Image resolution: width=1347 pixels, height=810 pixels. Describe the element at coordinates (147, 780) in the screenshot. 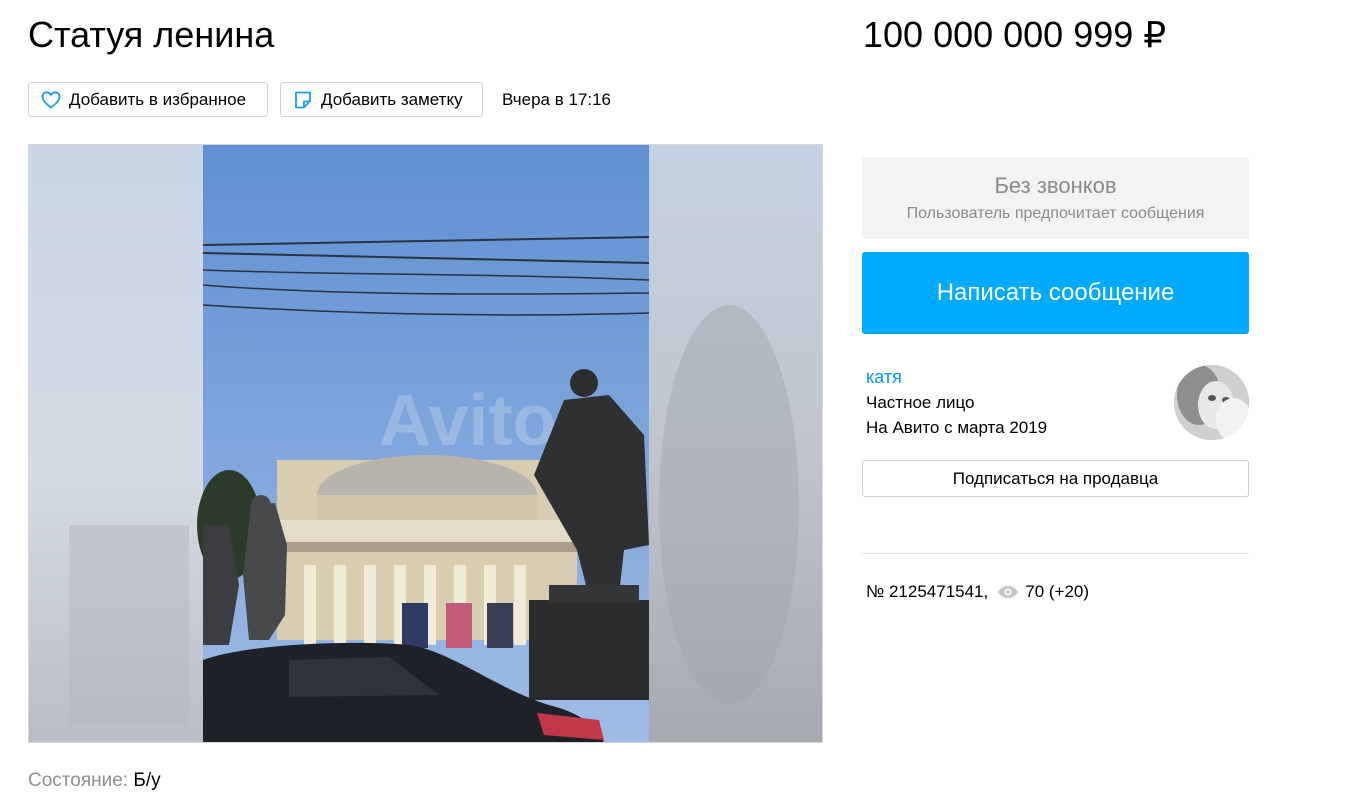

I see `condition-value: Б/у` at that location.